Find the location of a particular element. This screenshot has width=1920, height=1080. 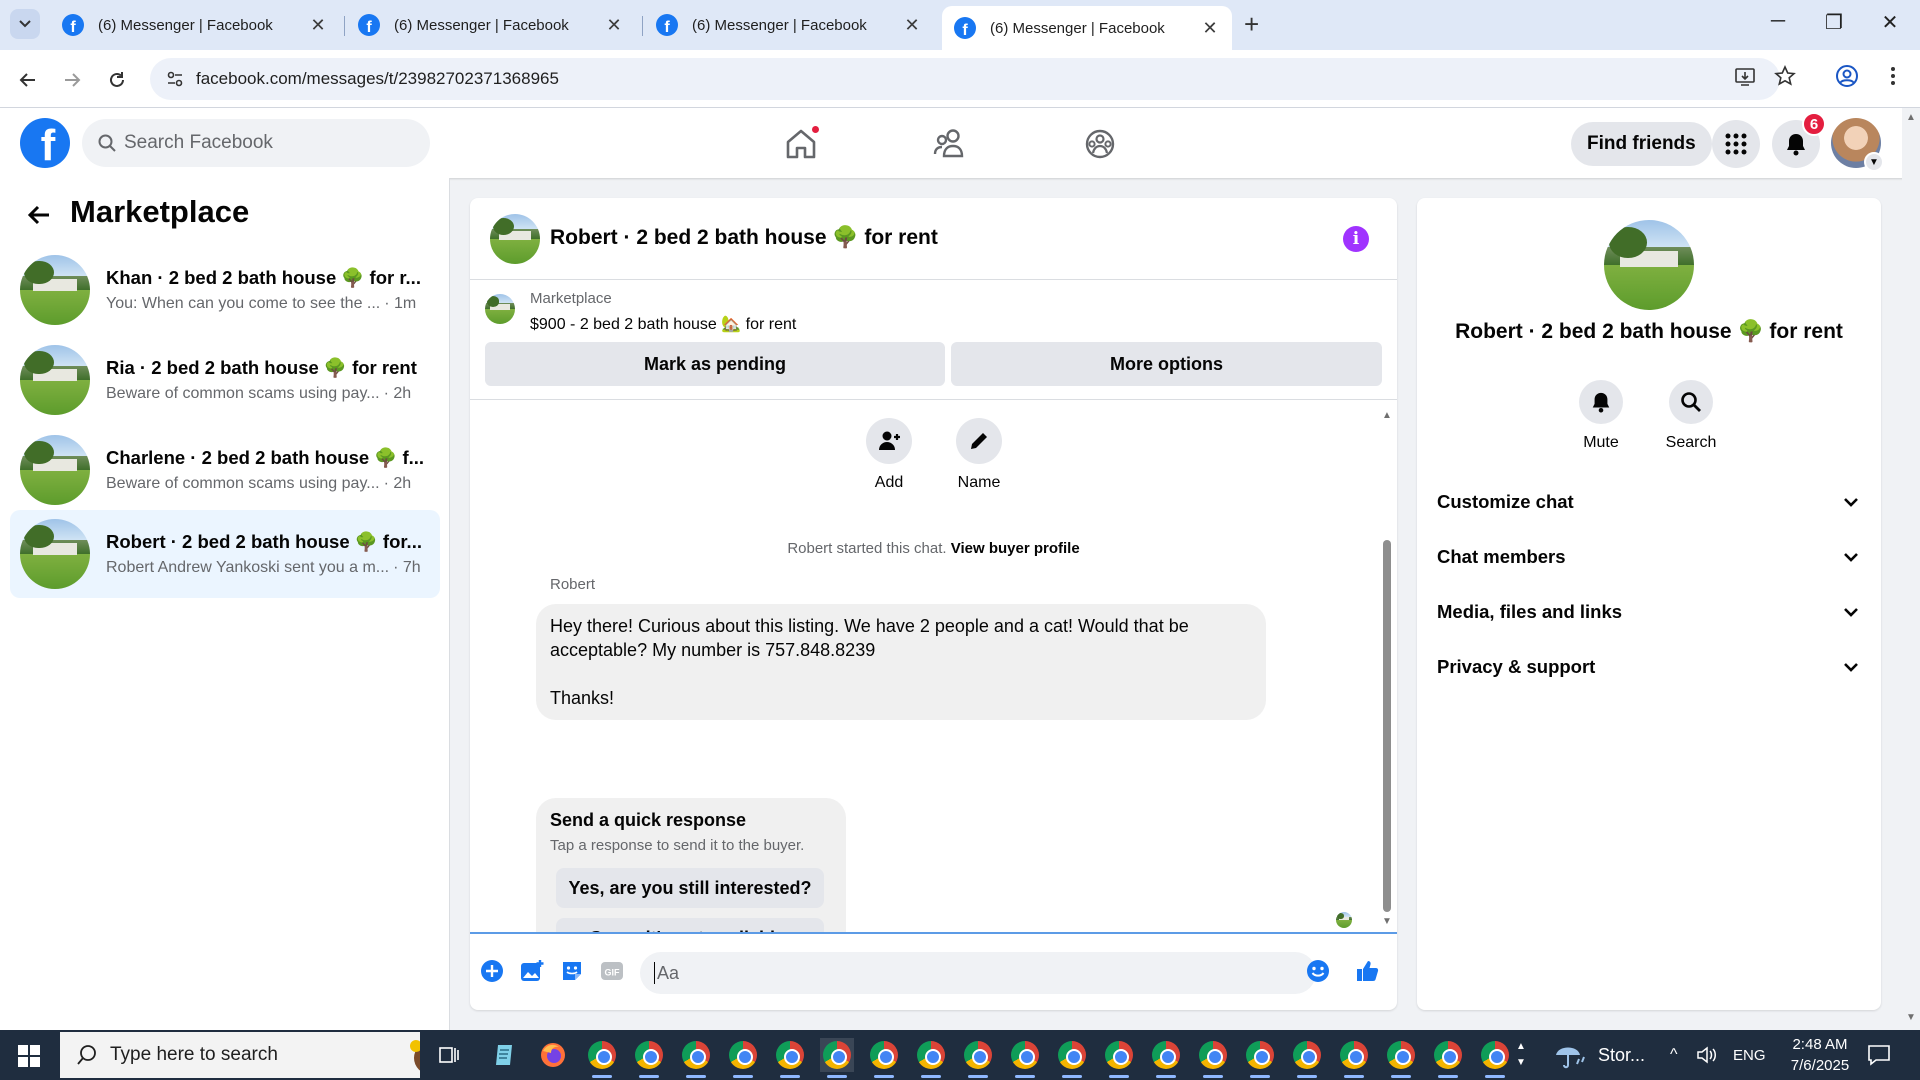

thumbs-up-icon is located at coordinates (1367, 971).